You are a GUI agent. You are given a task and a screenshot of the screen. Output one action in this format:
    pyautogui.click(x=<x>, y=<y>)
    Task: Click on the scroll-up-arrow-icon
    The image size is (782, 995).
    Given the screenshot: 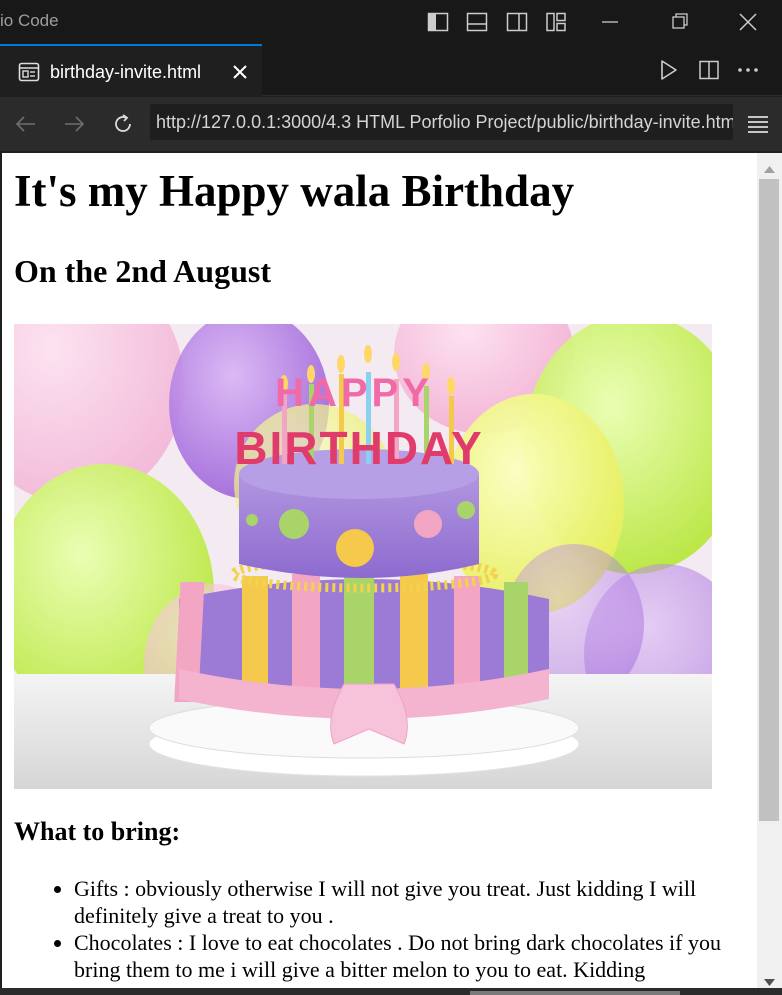 What is the action you would take?
    pyautogui.click(x=769, y=167)
    